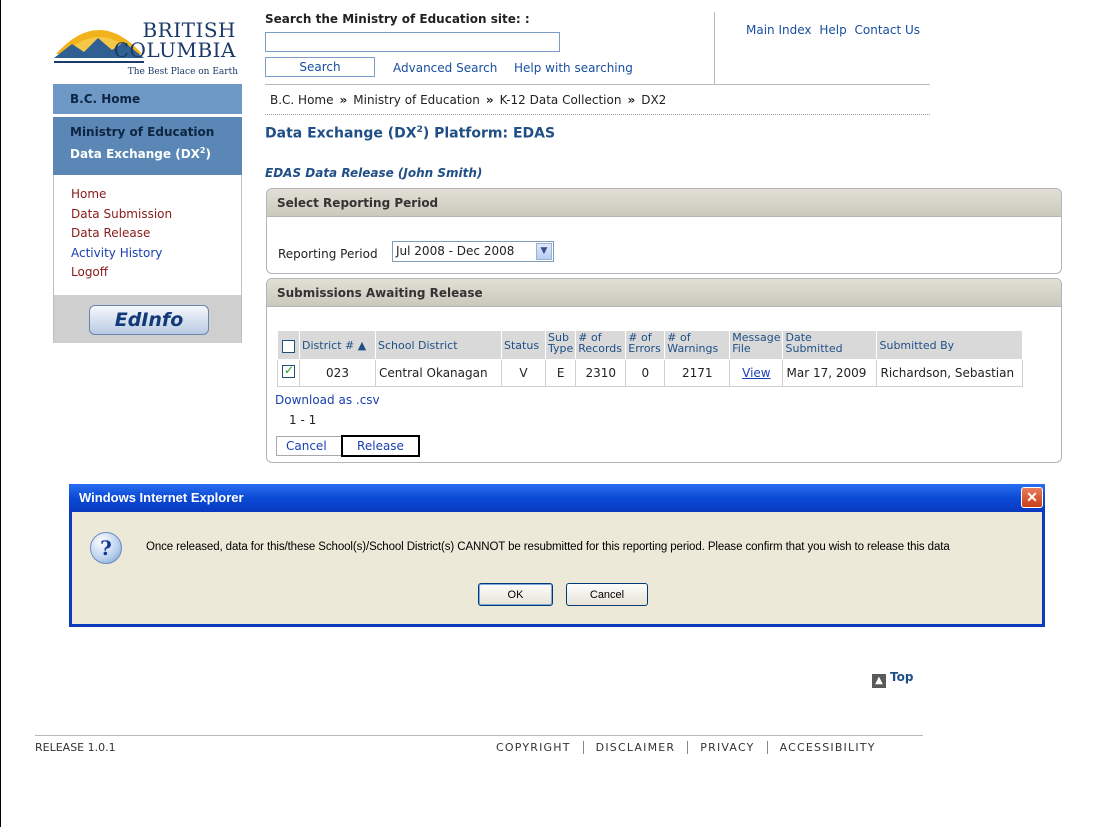 The width and height of the screenshot is (1103, 827). What do you see at coordinates (645, 373) in the screenshot?
I see `cell-errors: 0` at bounding box center [645, 373].